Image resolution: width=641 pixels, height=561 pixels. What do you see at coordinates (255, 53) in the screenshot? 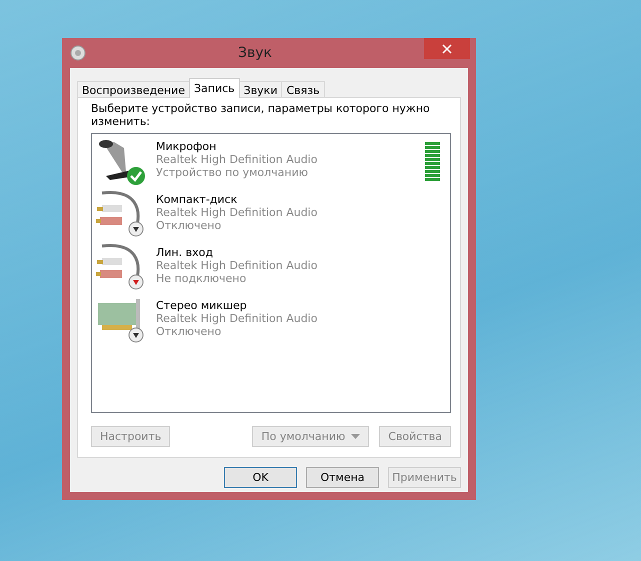
I see `window-title: Звук` at bounding box center [255, 53].